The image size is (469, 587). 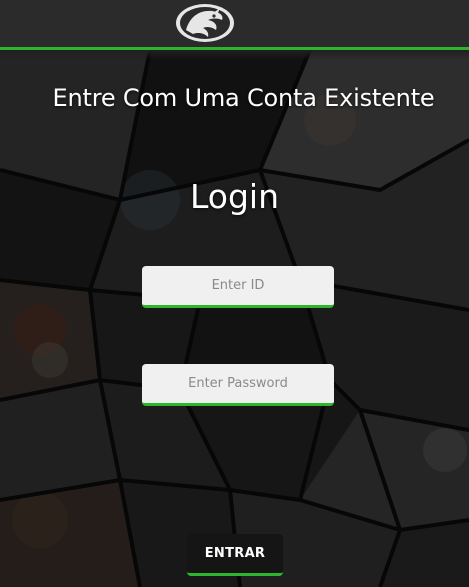 What do you see at coordinates (238, 287) in the screenshot?
I see `id-input` at bounding box center [238, 287].